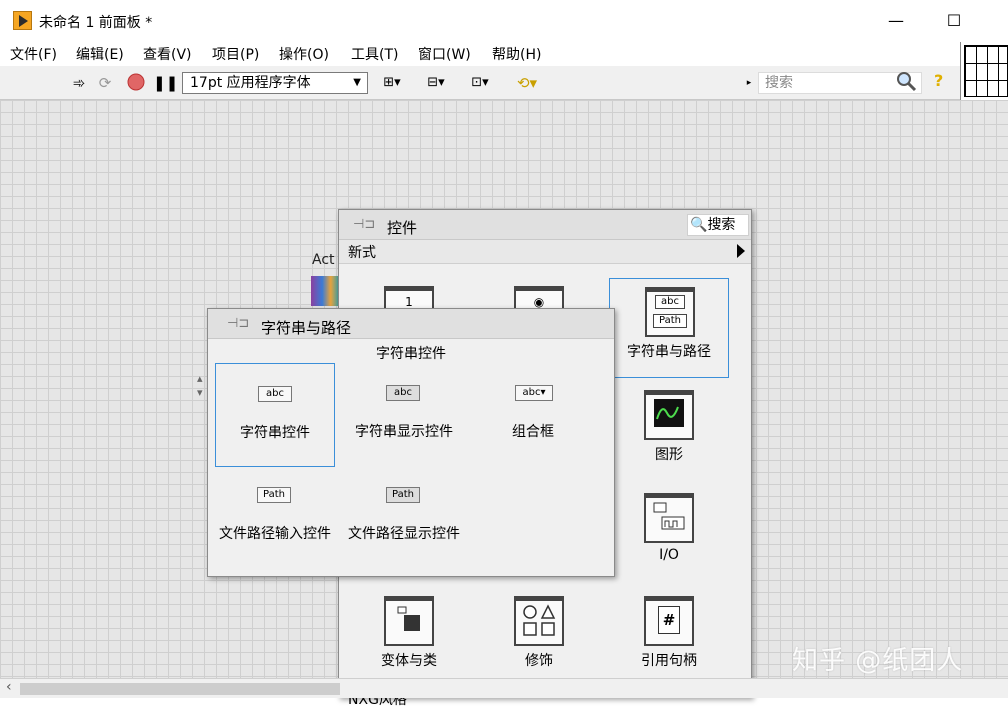  Describe the element at coordinates (22, 20) in the screenshot. I see `labview-icon` at that location.